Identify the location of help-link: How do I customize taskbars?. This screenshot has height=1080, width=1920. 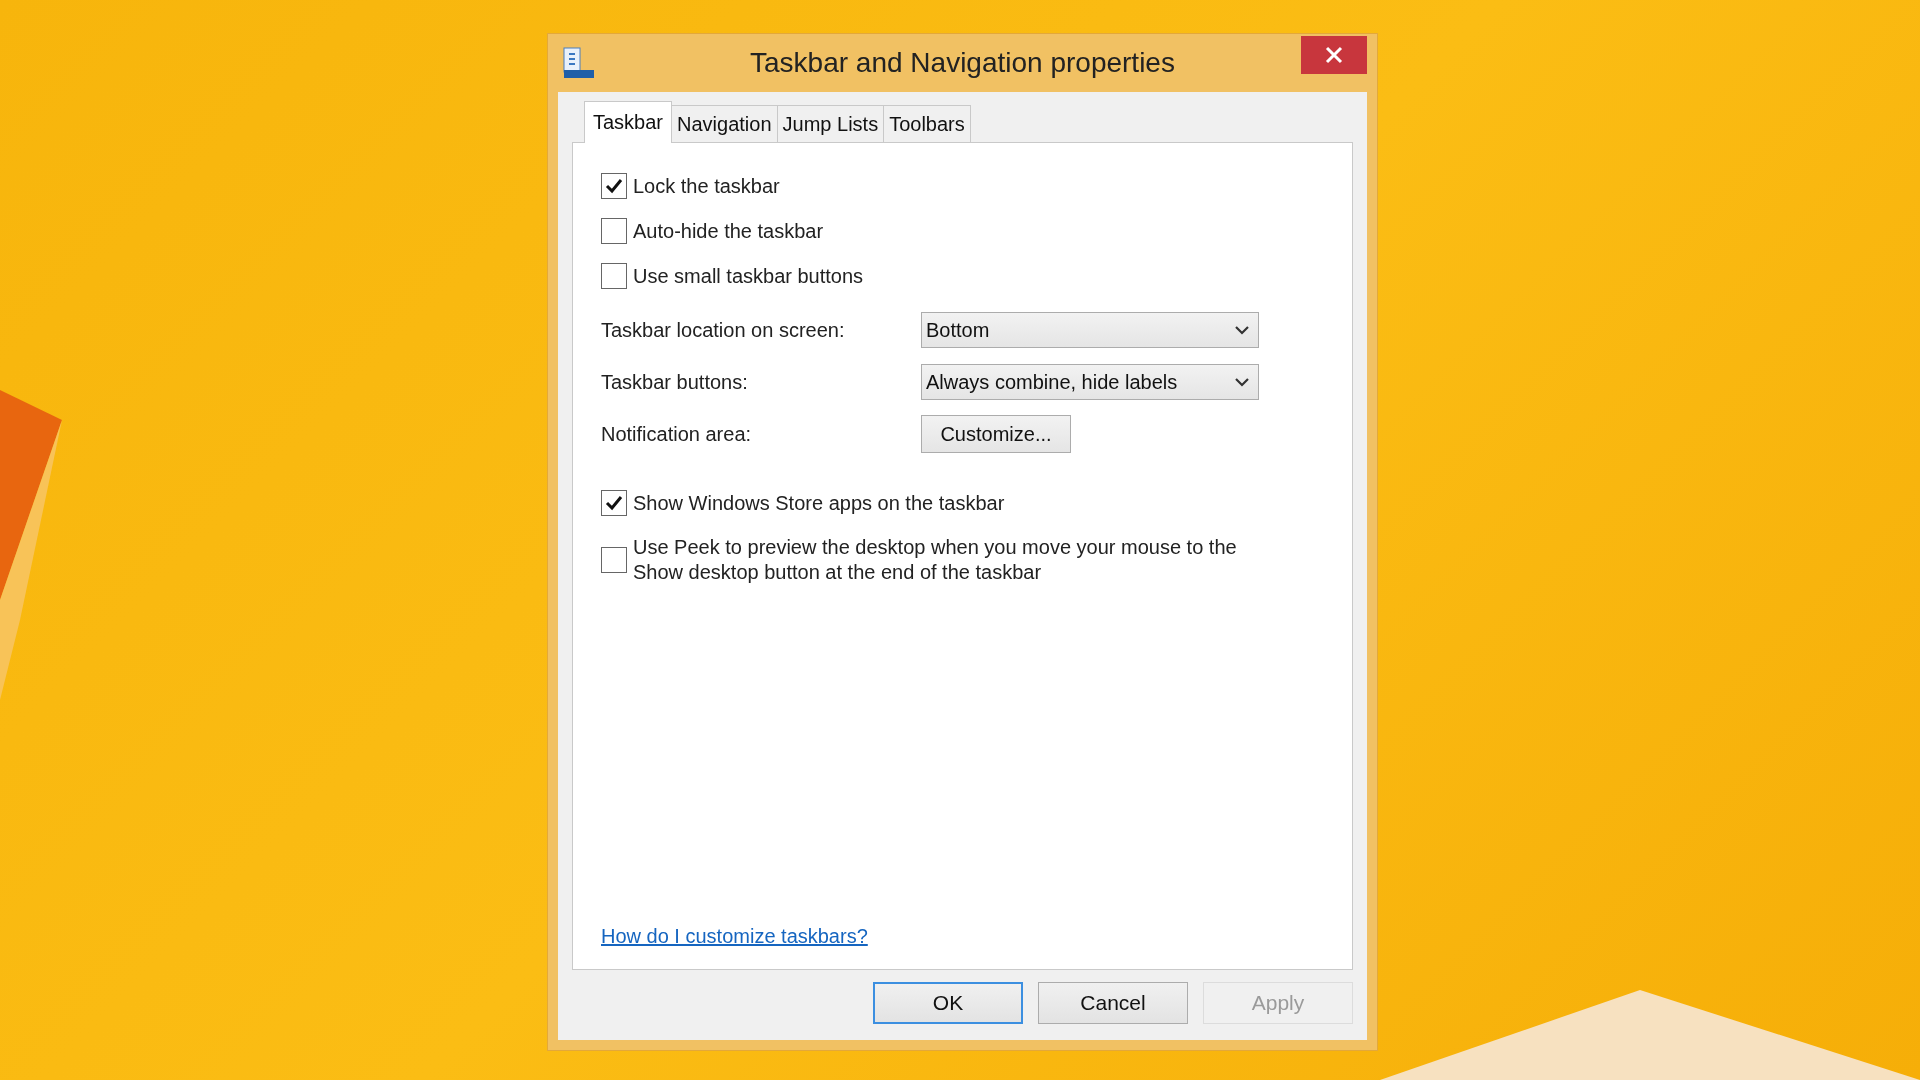
(734, 936).